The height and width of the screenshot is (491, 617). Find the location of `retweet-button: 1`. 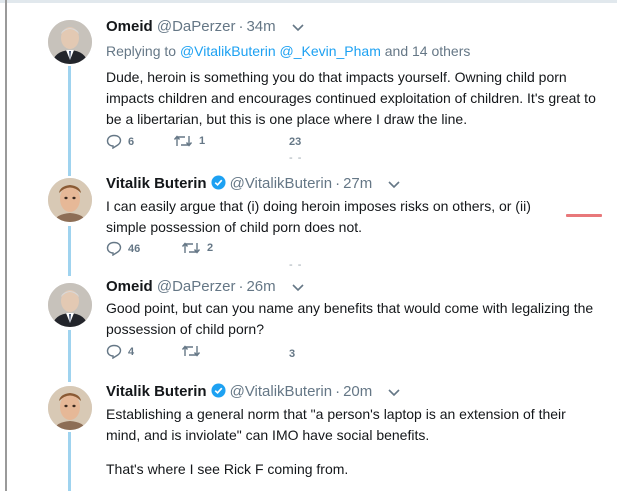

retweet-button: 1 is located at coordinates (189, 141).